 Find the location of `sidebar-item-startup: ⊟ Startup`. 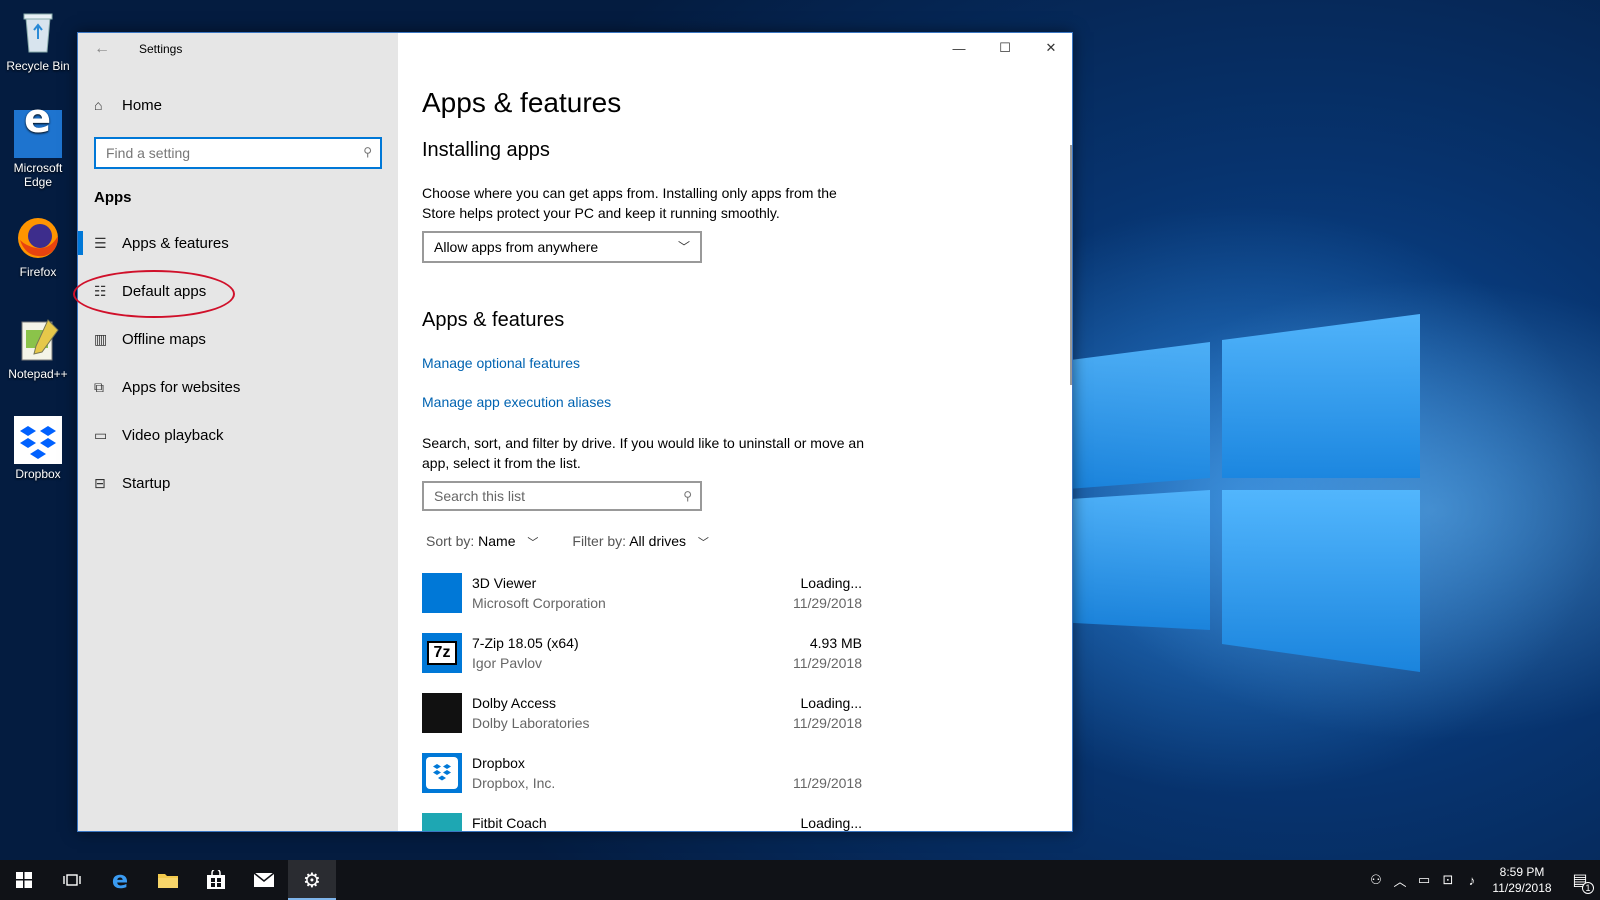

sidebar-item-startup: ⊟ Startup is located at coordinates (238, 483).